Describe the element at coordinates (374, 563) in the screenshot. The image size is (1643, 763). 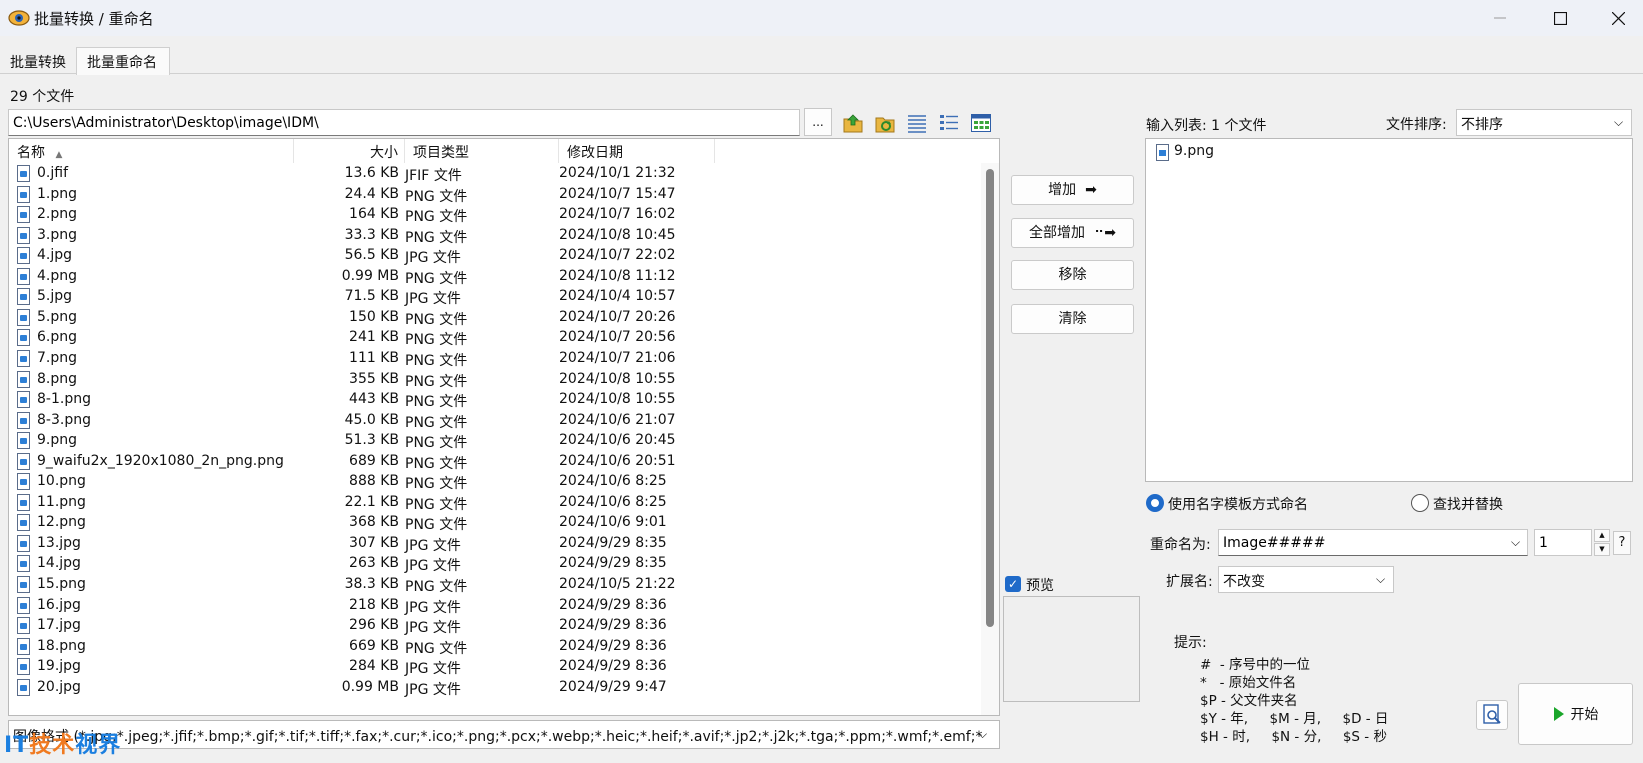
I see `file-size: 263 KB` at that location.